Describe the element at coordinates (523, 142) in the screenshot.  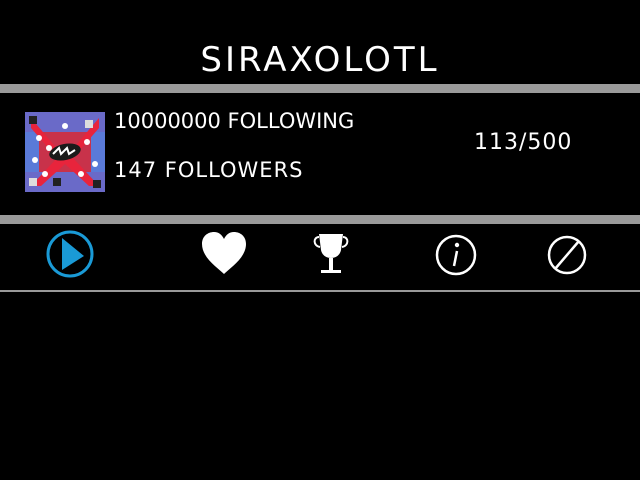
I see `progress-count: 113/500` at that location.